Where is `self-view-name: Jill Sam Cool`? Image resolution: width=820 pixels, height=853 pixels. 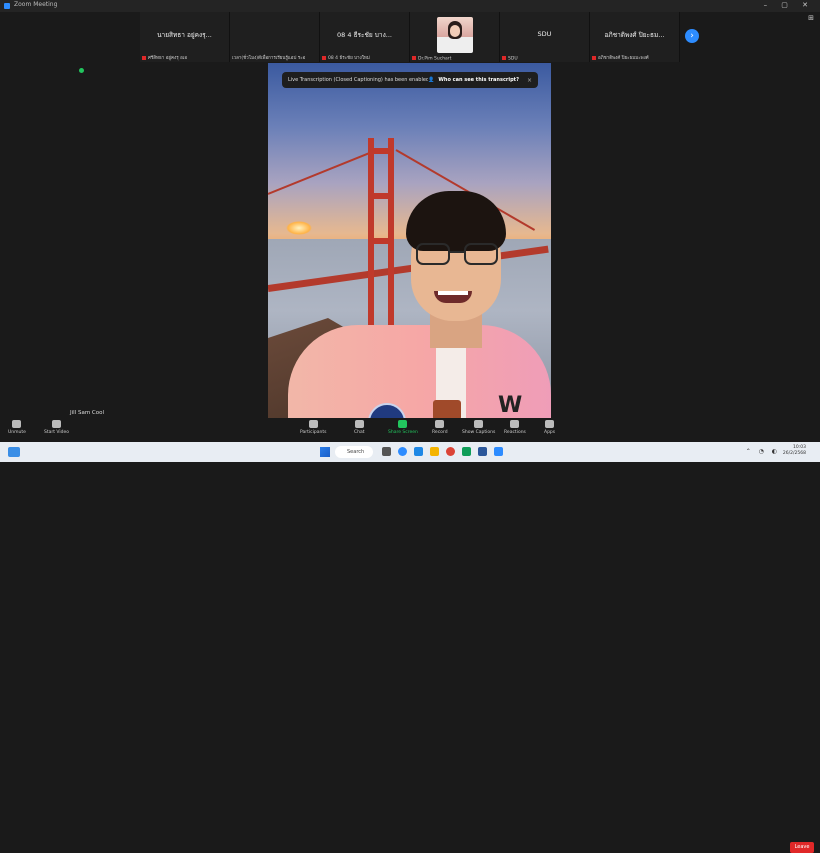 self-view-name: Jill Sam Cool is located at coordinates (87, 413).